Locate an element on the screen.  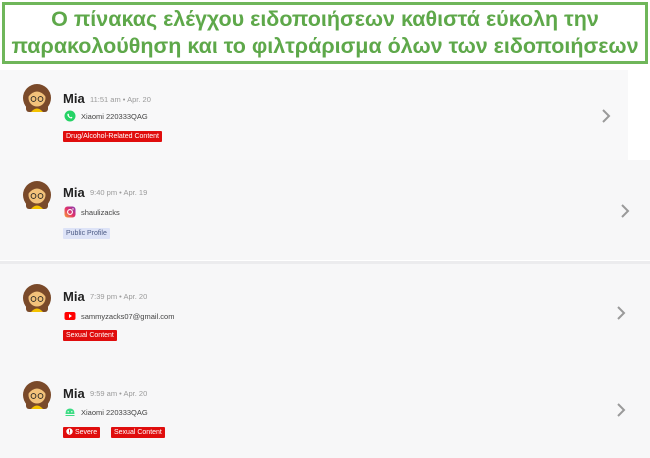
device-label: shaulizacks is located at coordinates (100, 212).